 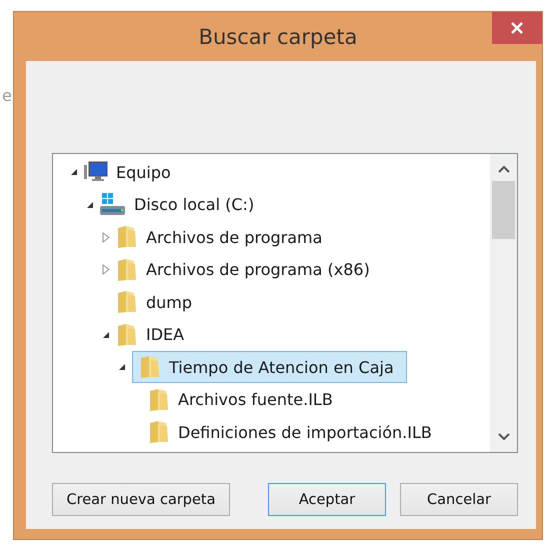 I want to click on close-button, so click(x=517, y=28).